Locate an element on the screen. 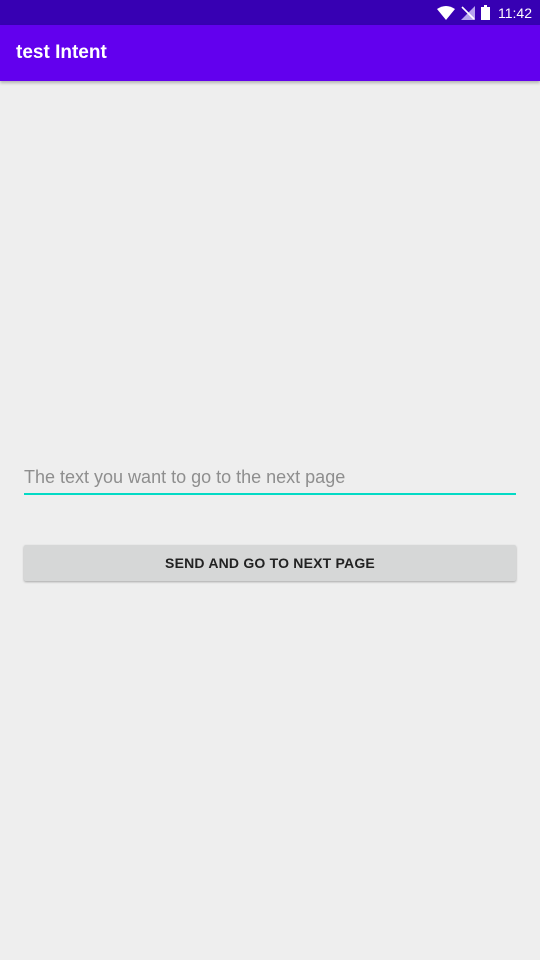 The width and height of the screenshot is (540, 960). status-bar: 11:42 is located at coordinates (270, 12).